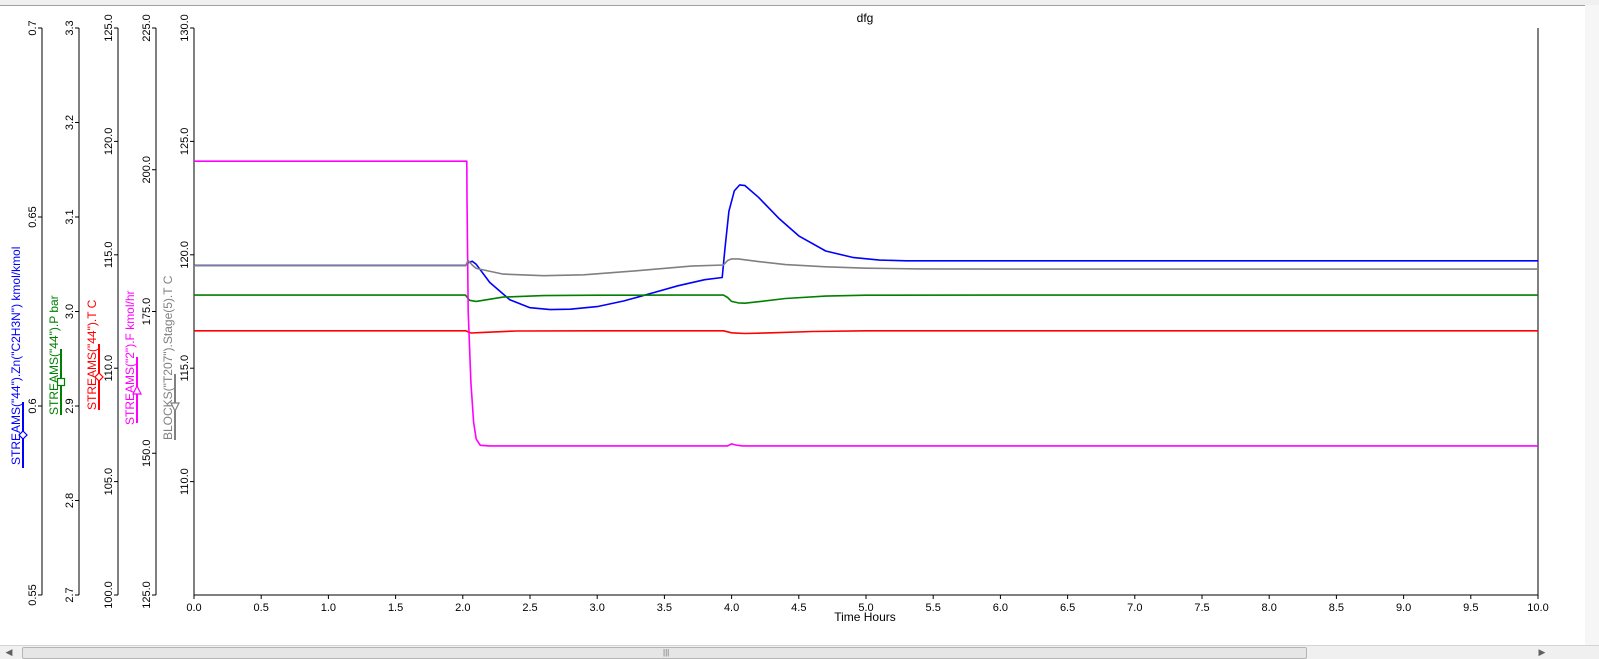 The image size is (1599, 659). I want to click on chart-title: dfg, so click(865, 18).